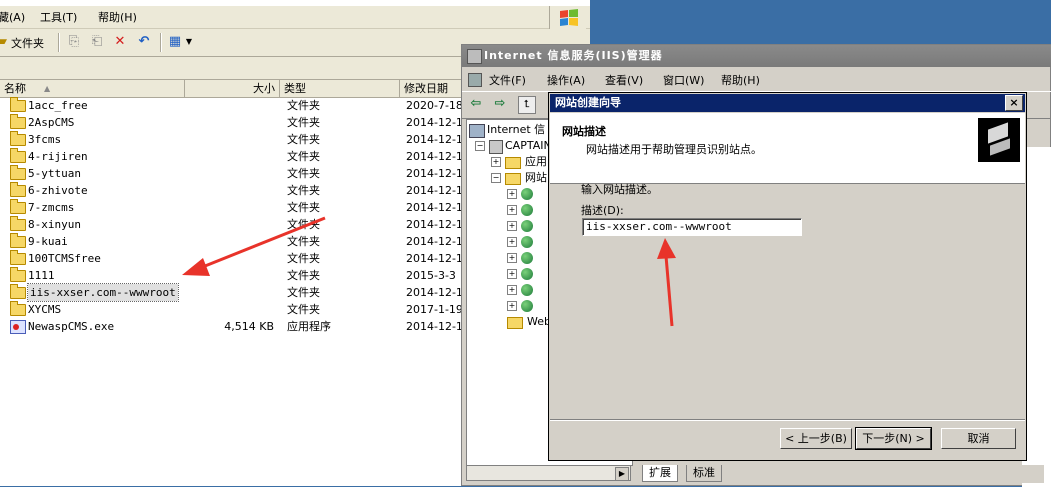 The image size is (1051, 487). What do you see at coordinates (624, 80) in the screenshot?
I see `iis-menu-view: 查看(V)` at bounding box center [624, 80].